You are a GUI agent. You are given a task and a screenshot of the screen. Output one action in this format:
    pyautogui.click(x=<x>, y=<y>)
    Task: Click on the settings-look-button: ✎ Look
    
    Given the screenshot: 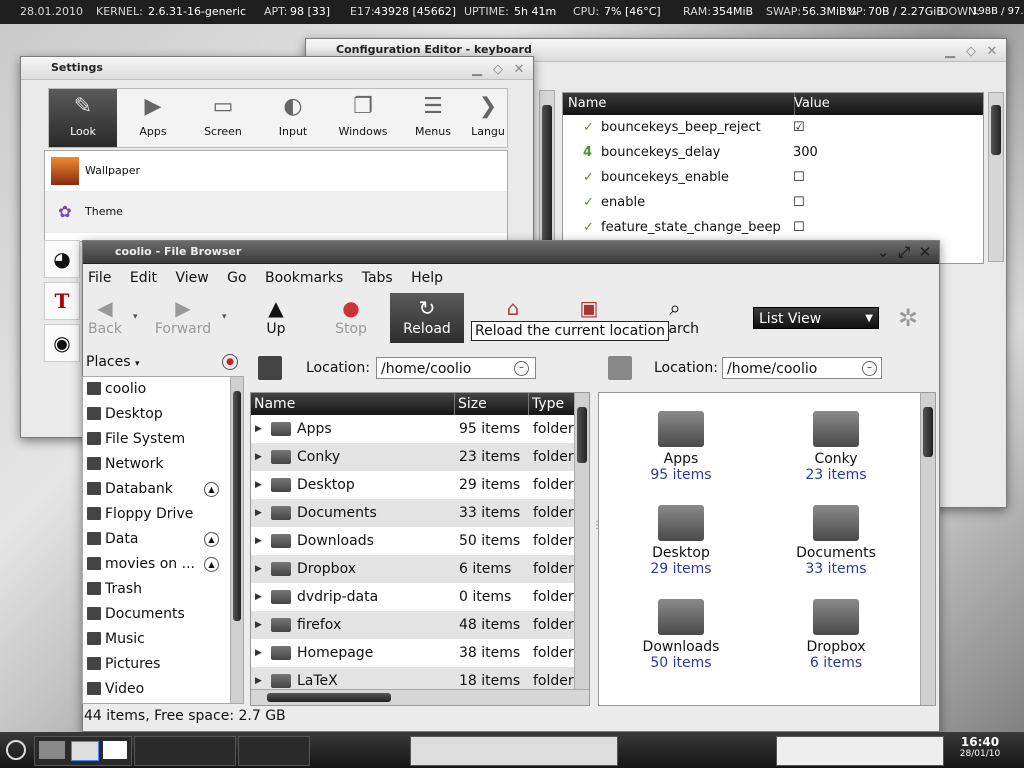 What is the action you would take?
    pyautogui.click(x=83, y=118)
    